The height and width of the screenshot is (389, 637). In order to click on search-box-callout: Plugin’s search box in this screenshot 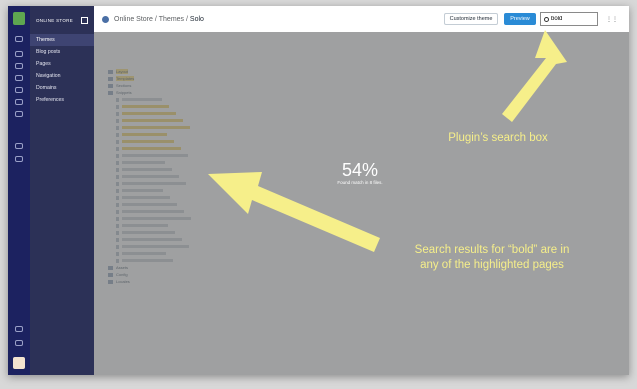, I will do `click(498, 138)`.